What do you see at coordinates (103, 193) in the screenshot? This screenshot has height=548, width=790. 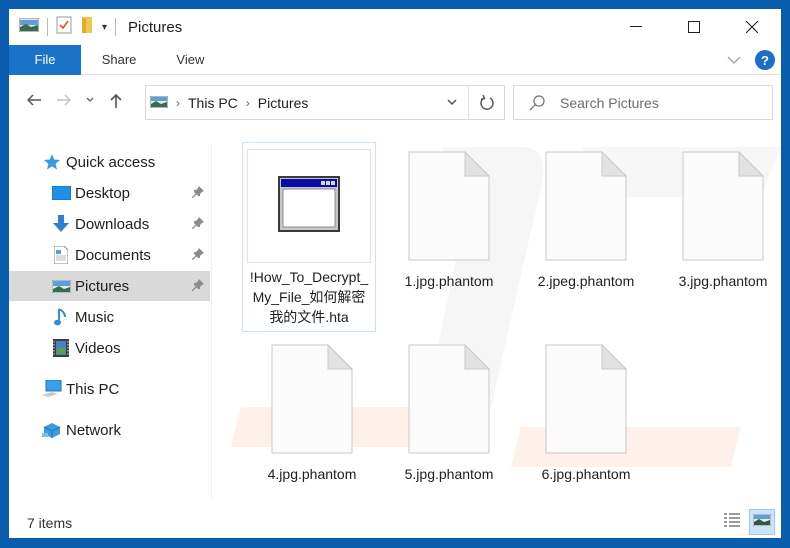 I see `sidebar-label: Desktop` at bounding box center [103, 193].